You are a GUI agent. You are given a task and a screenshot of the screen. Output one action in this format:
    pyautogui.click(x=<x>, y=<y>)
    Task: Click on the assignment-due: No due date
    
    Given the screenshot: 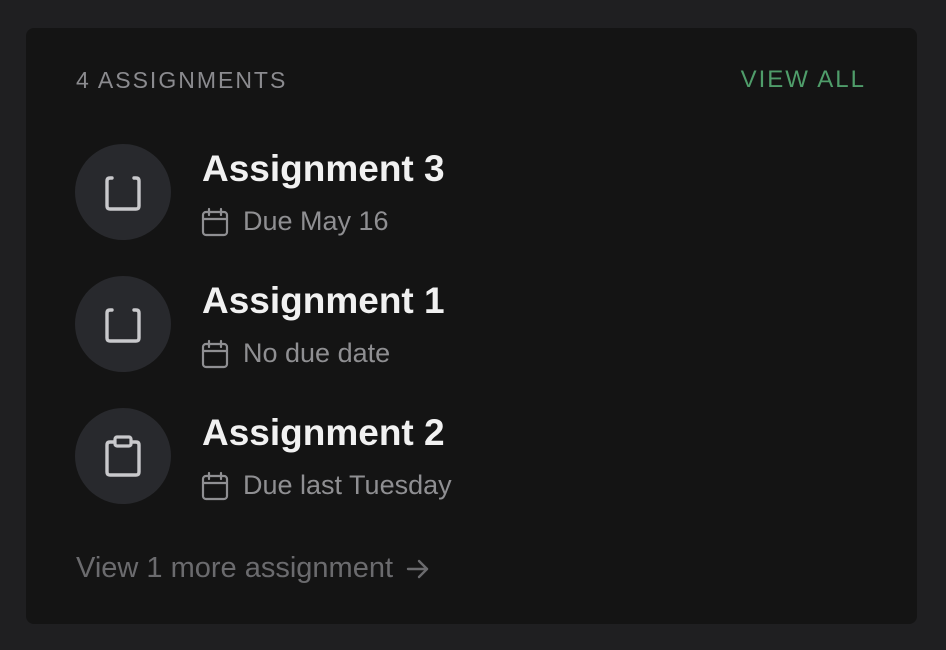 What is the action you would take?
    pyautogui.click(x=295, y=353)
    